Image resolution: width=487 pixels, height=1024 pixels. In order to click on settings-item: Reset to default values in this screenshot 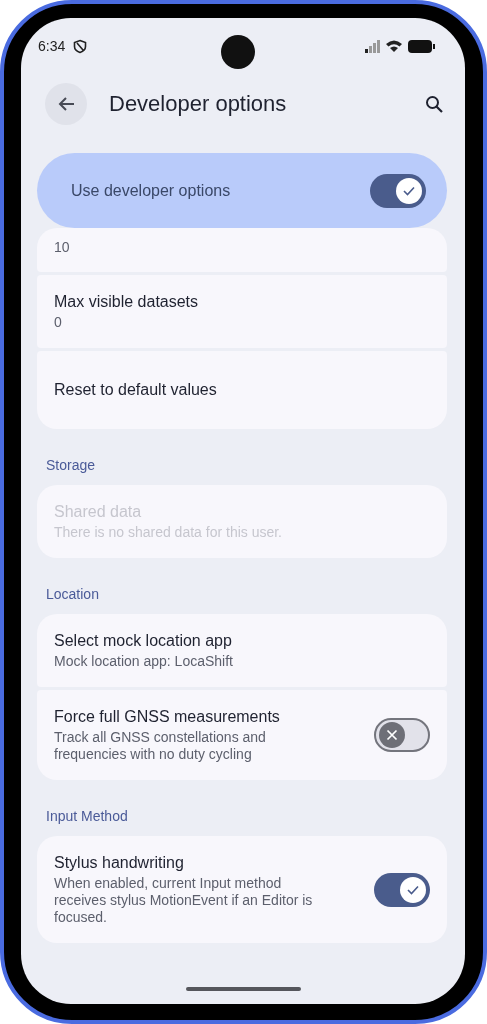, I will do `click(242, 390)`.